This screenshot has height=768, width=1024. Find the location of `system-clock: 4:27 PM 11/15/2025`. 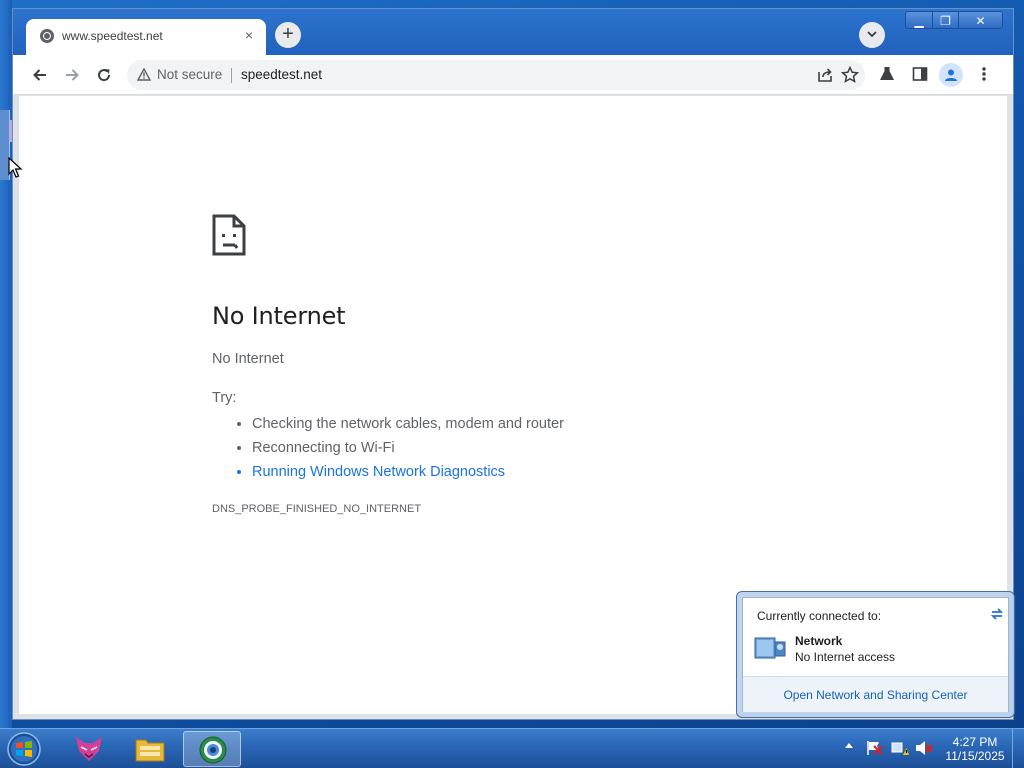

system-clock: 4:27 PM 11/15/2025 is located at coordinates (975, 749).